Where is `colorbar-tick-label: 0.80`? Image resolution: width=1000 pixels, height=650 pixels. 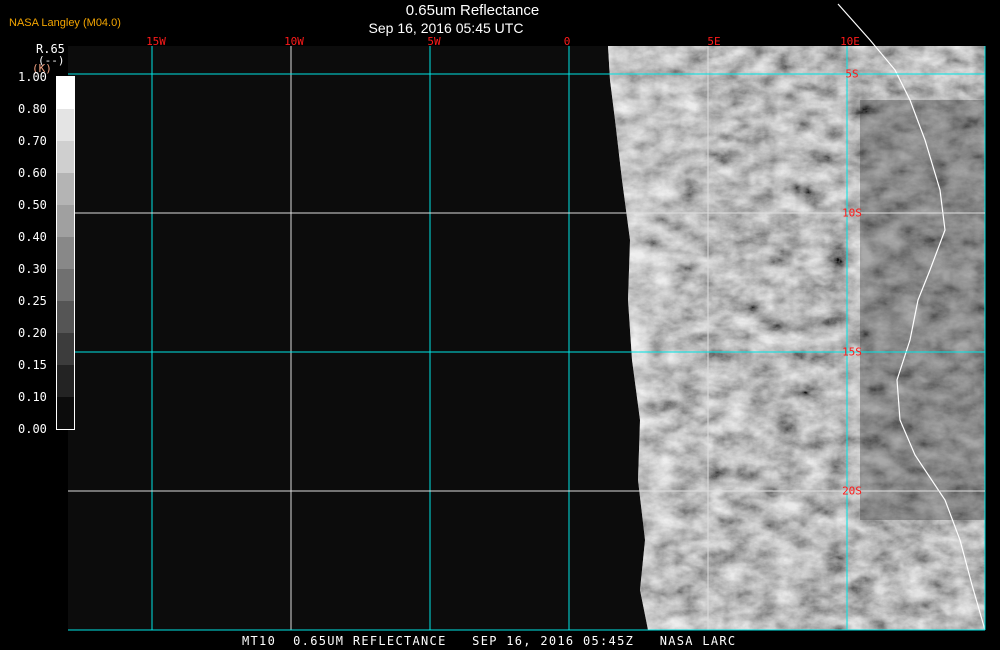 colorbar-tick-label: 0.80 is located at coordinates (32, 109).